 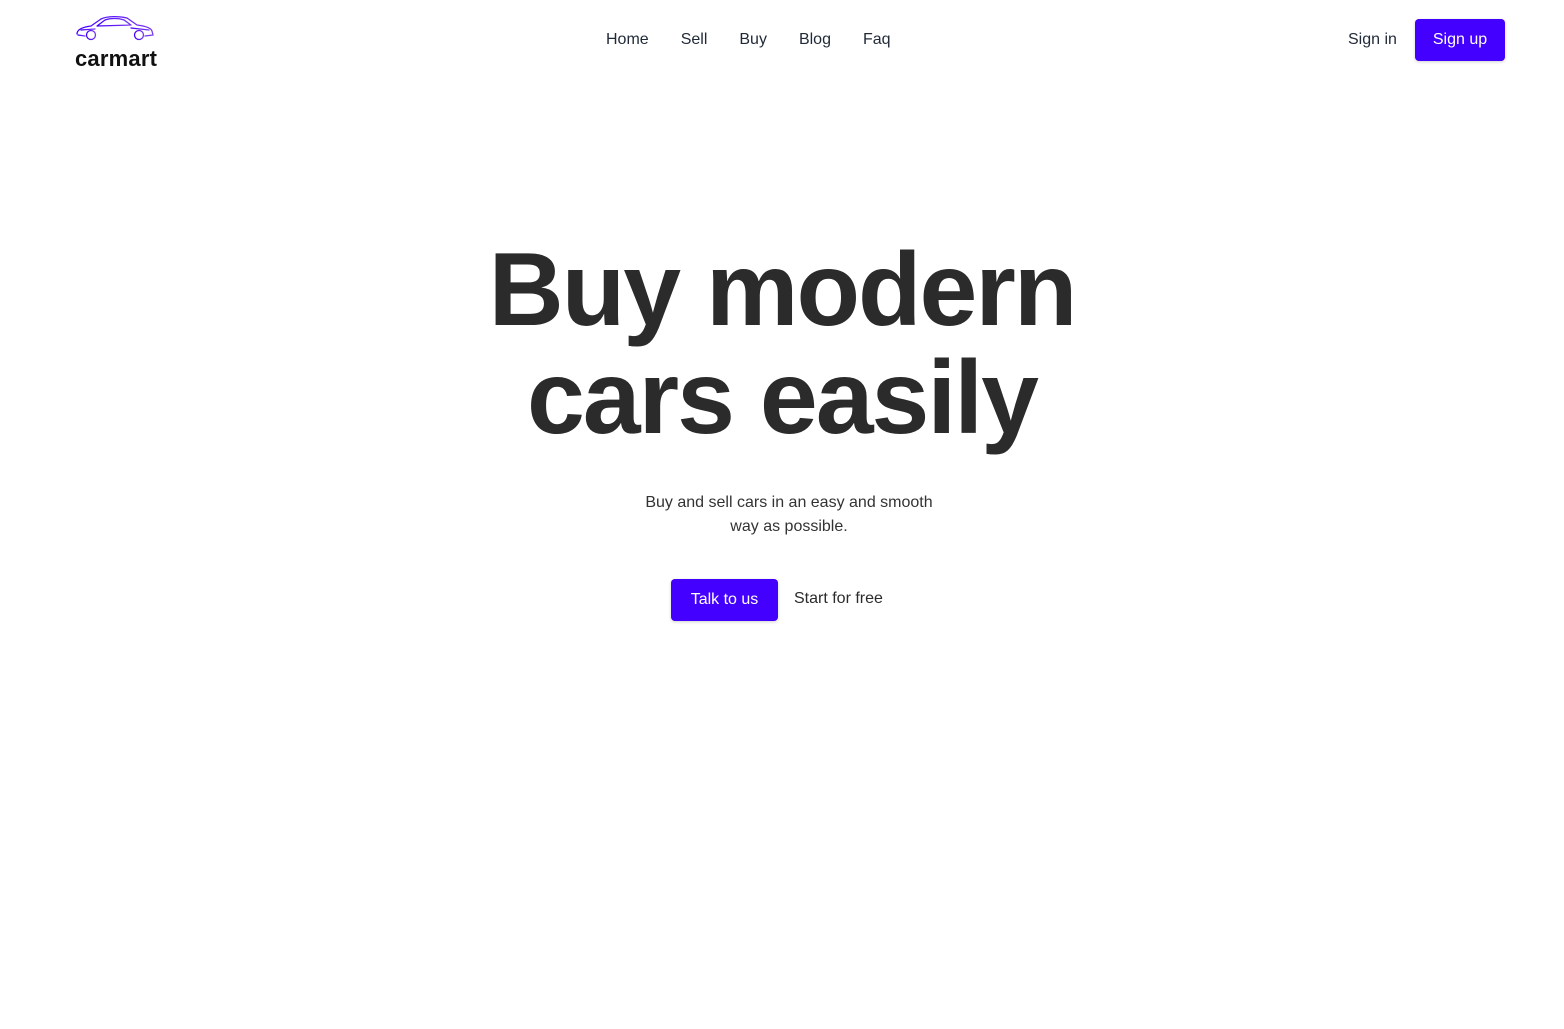 What do you see at coordinates (789, 526) in the screenshot?
I see `hero-subtitle-line: way as possible.` at bounding box center [789, 526].